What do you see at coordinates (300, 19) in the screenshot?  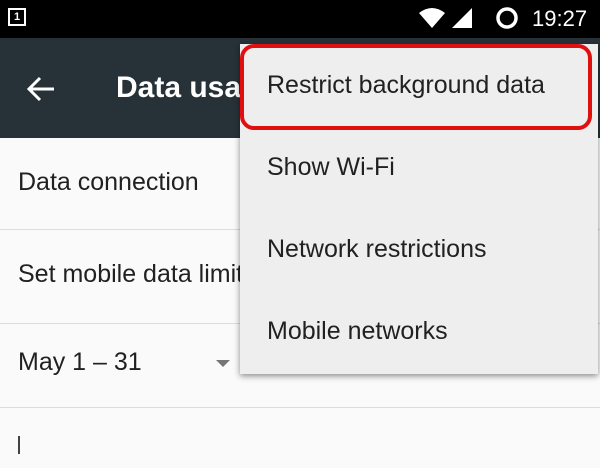 I see `status-bar: 1 19:27` at bounding box center [300, 19].